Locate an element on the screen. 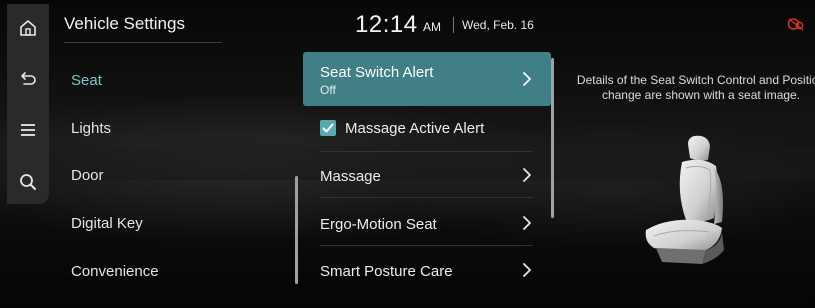 The image size is (815, 308). smart-posture-care-item: Smart Posture Care is located at coordinates (427, 270).